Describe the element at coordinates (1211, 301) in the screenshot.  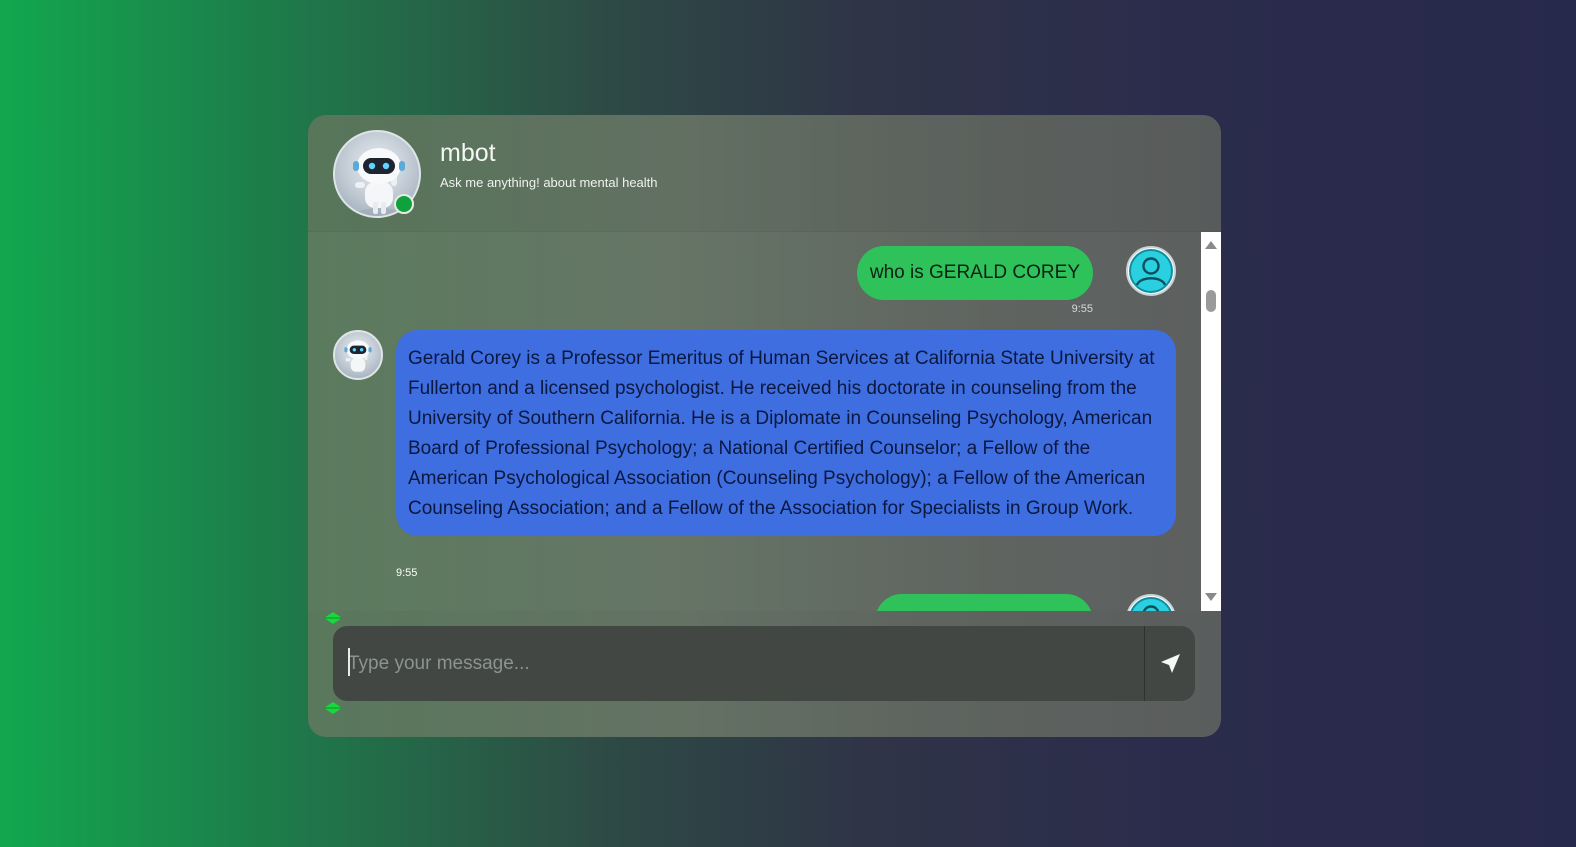
I see `scroll-thumb` at that location.